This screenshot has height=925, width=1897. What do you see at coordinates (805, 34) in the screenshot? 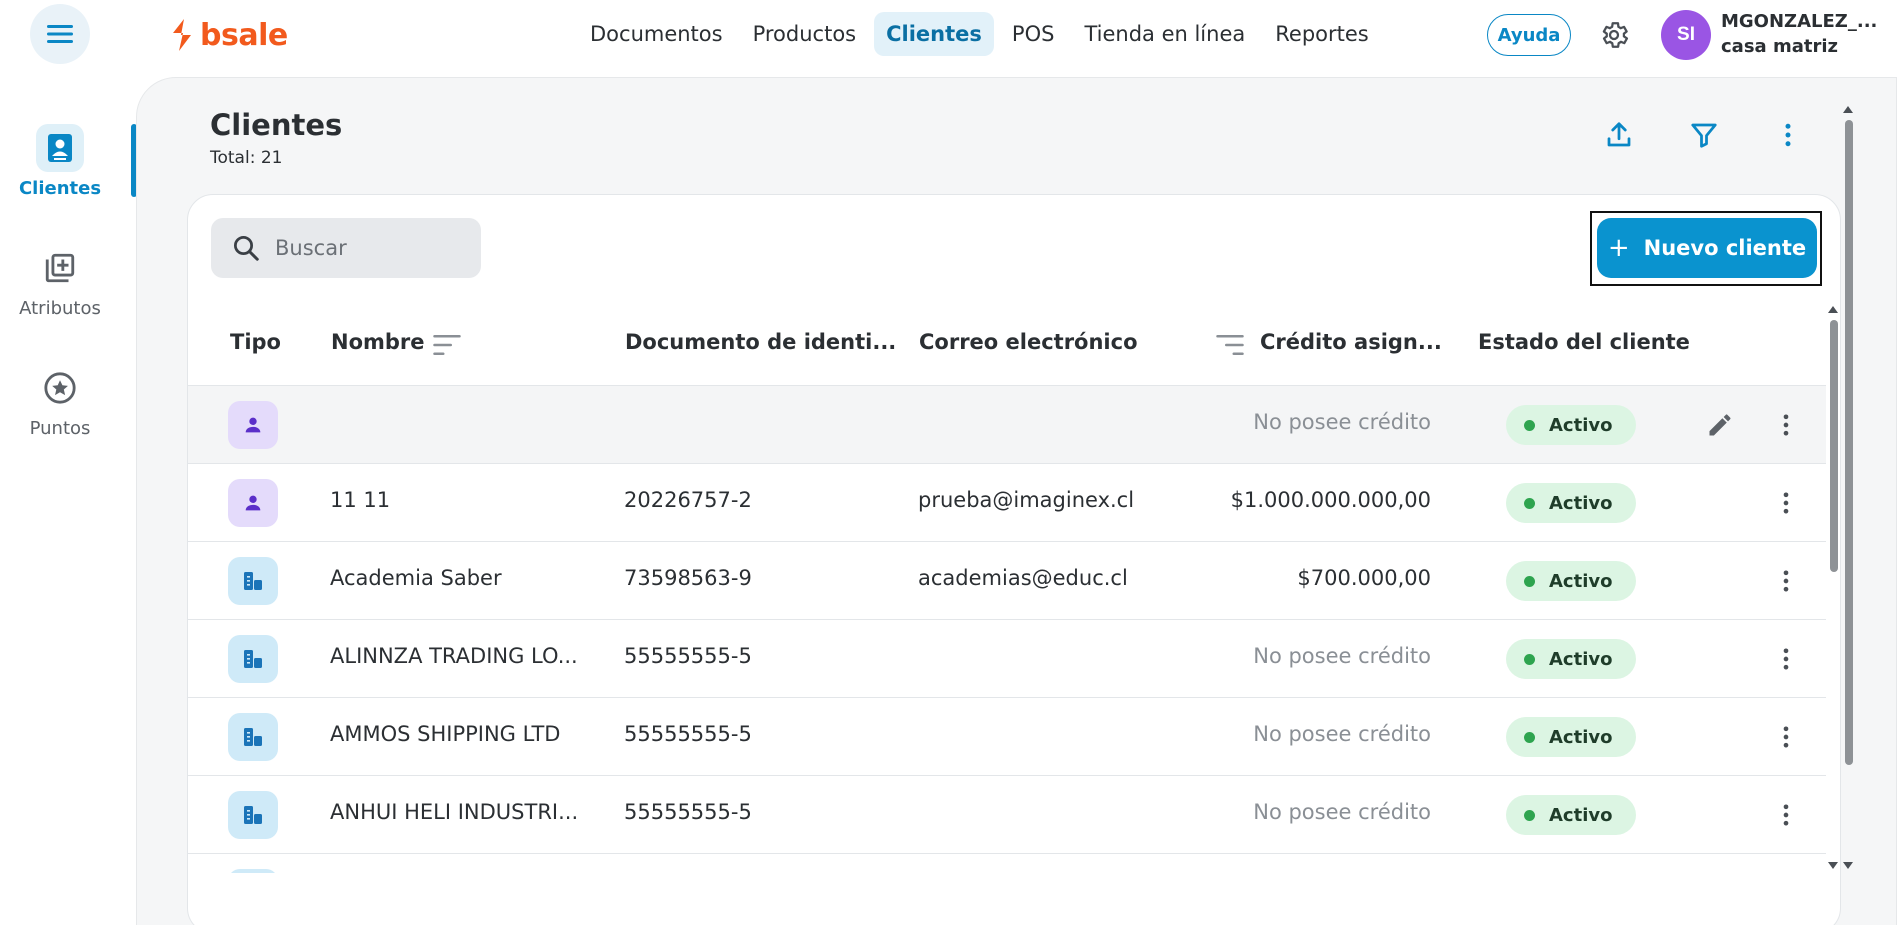
I see `nav-productos: Productos` at bounding box center [805, 34].